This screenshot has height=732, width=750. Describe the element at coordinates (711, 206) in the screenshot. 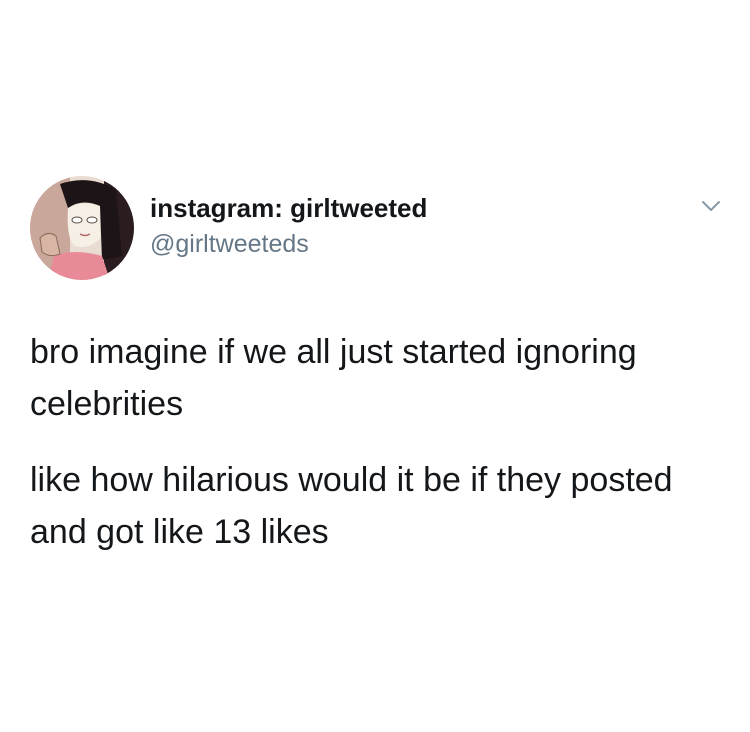

I see `chevron-down-icon` at that location.